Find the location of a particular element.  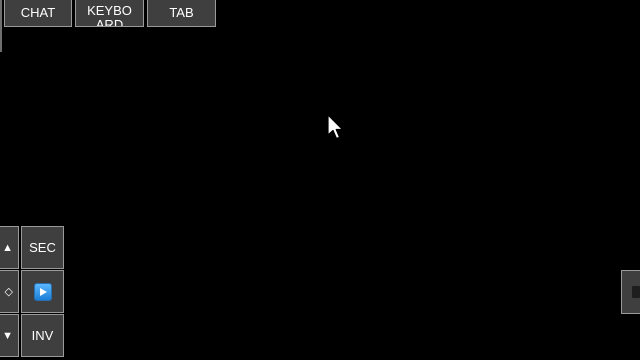

tab-button: TAB is located at coordinates (181, 13).